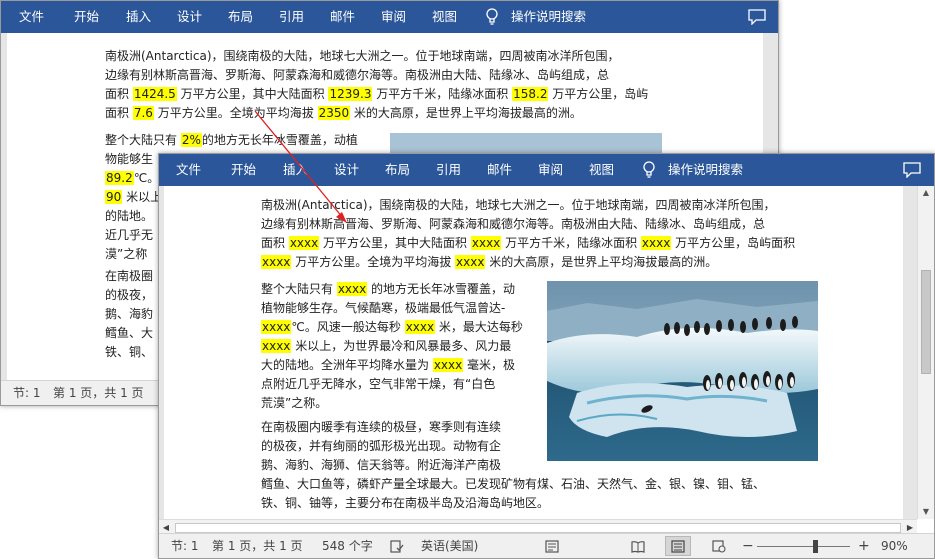 Image resolution: width=935 pixels, height=559 pixels. Describe the element at coordinates (864, 546) in the screenshot. I see `zoom-in-button: +` at that location.